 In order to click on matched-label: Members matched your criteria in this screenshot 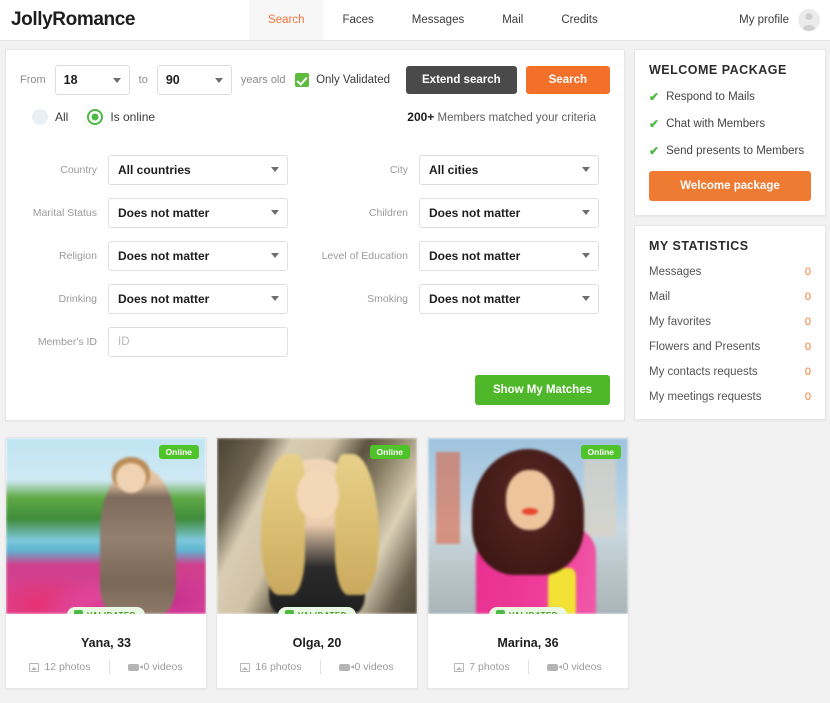, I will do `click(517, 118)`.